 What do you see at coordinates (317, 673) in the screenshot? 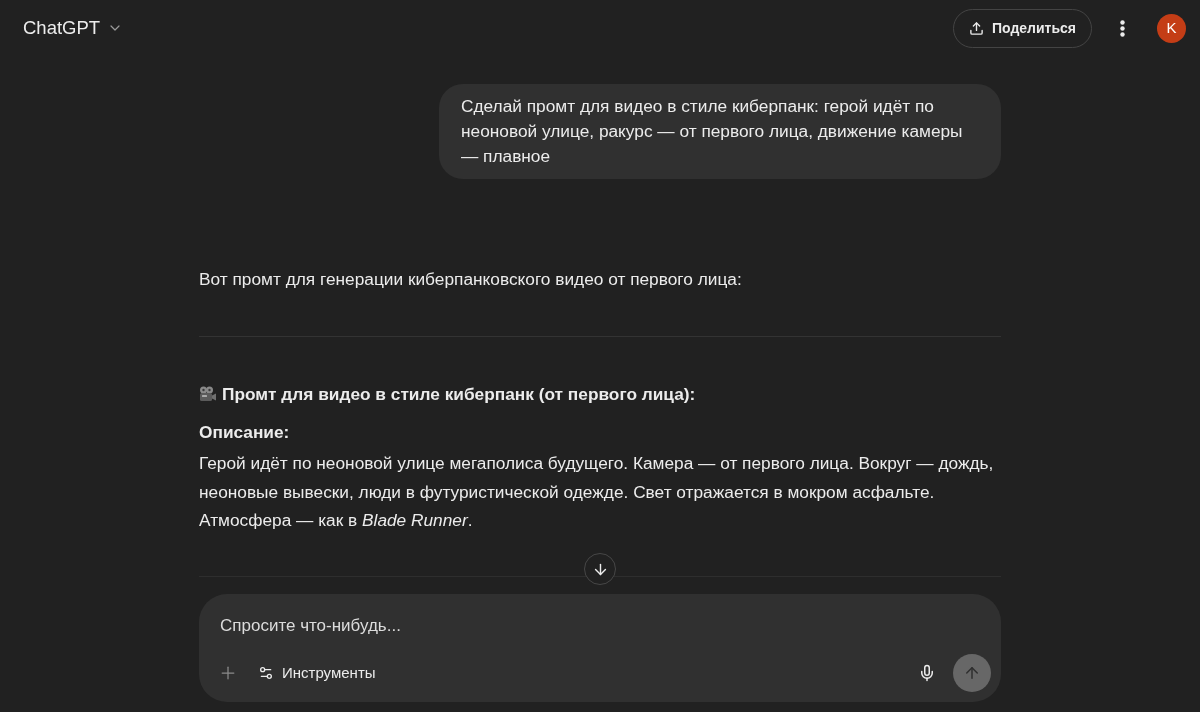
I see `tools-button: Инструменты` at bounding box center [317, 673].